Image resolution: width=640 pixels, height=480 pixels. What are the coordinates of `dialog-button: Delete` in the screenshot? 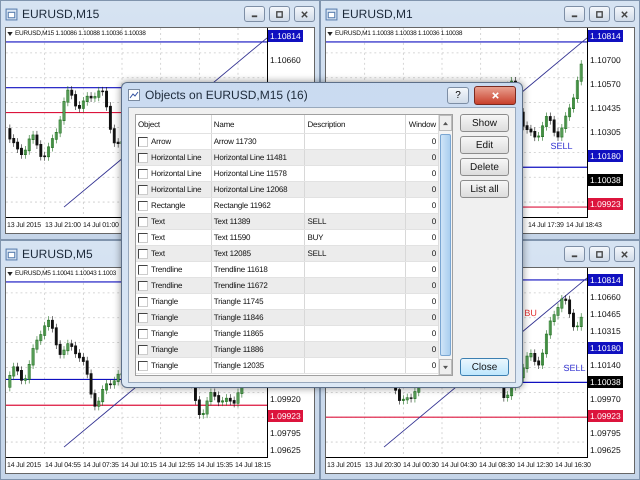 It's located at (484, 167).